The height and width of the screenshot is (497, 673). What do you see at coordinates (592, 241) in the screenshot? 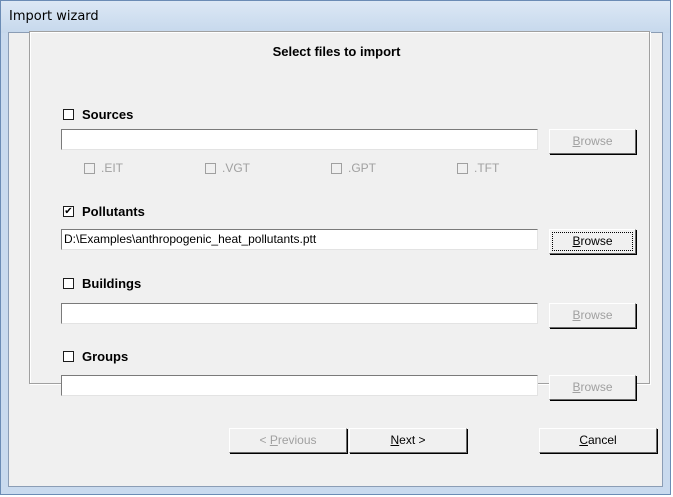
I see `pollutants-browse-button: Browse` at bounding box center [592, 241].